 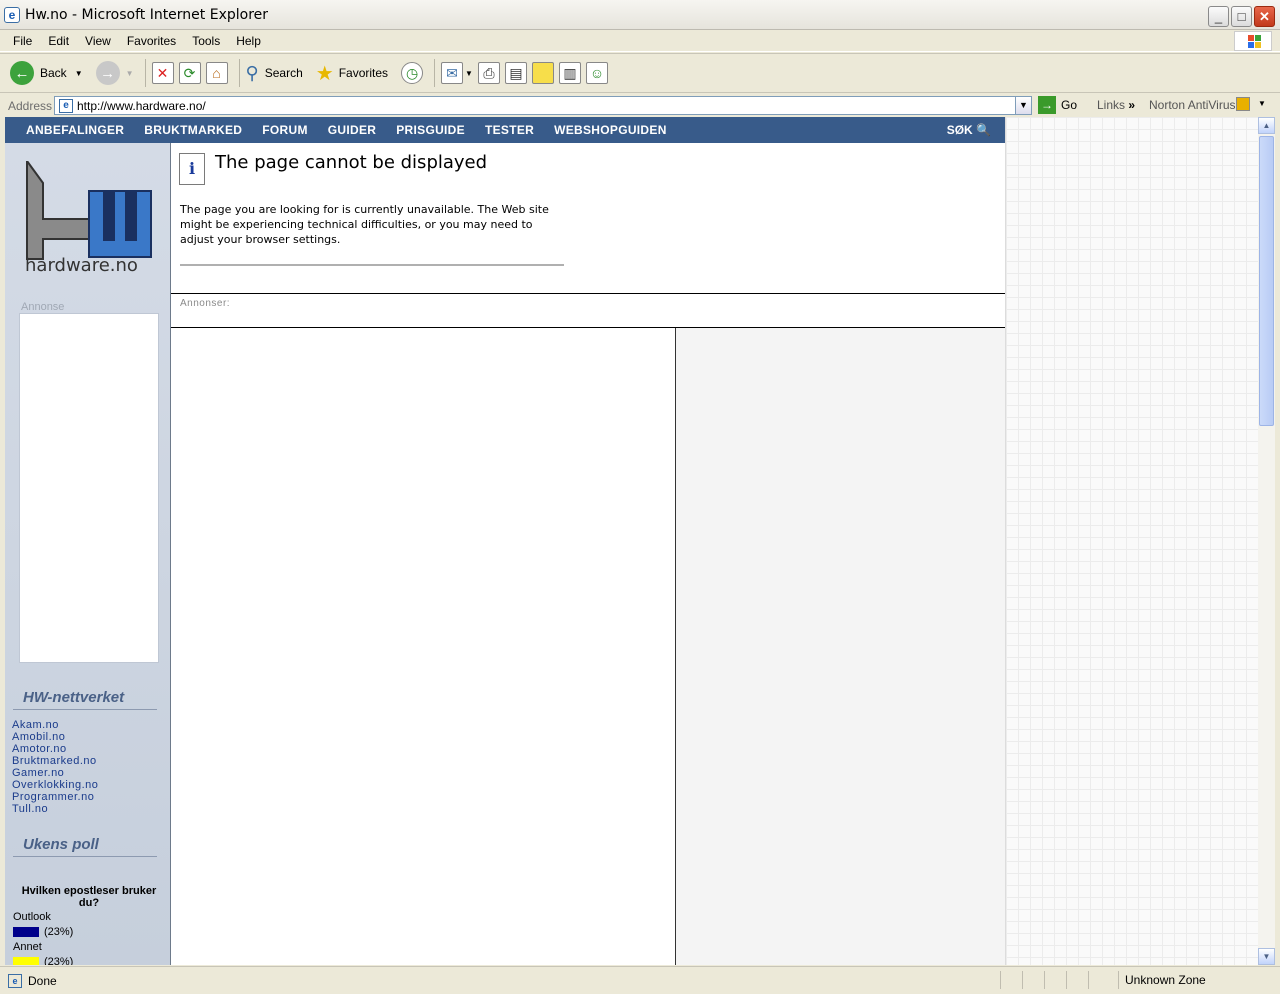 I want to click on messenger-button: ☺, so click(x=596, y=73).